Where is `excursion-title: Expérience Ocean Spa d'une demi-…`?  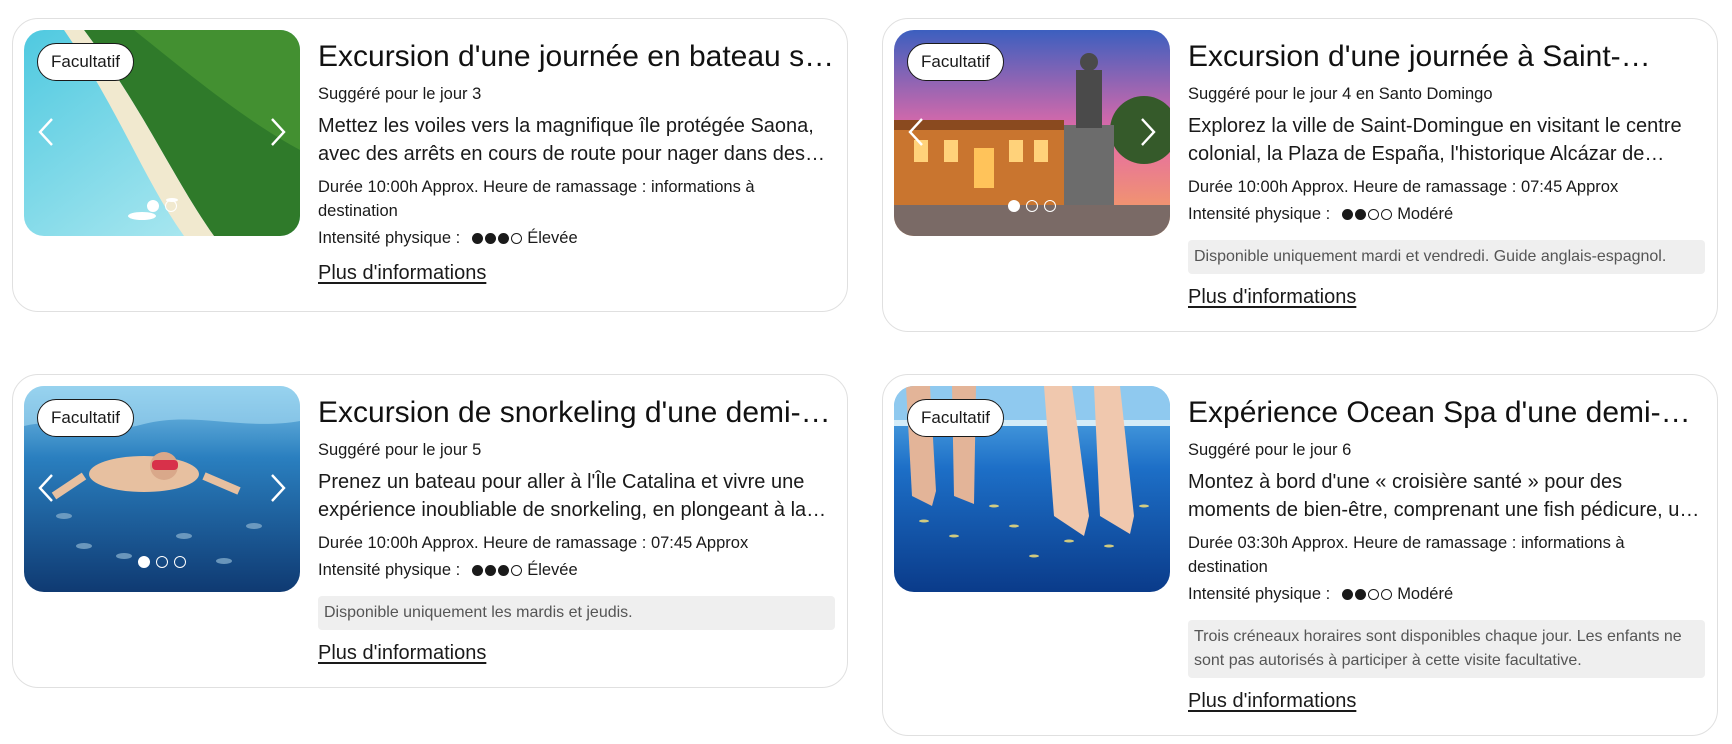 excursion-title: Expérience Ocean Spa d'une demi-… is located at coordinates (1439, 412).